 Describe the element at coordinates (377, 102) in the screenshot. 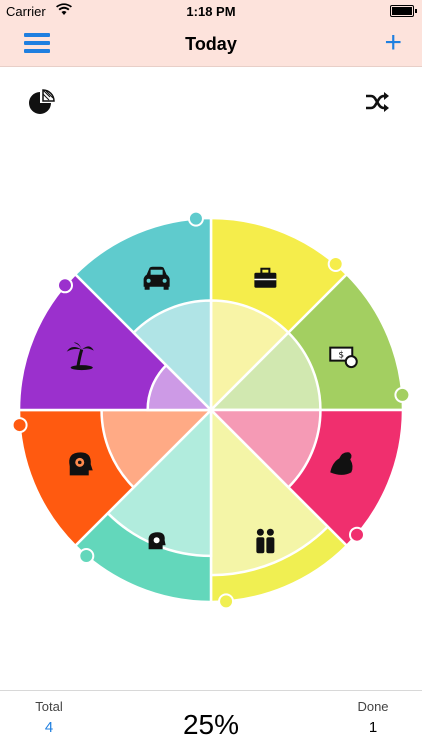

I see `shuffle-icon` at that location.